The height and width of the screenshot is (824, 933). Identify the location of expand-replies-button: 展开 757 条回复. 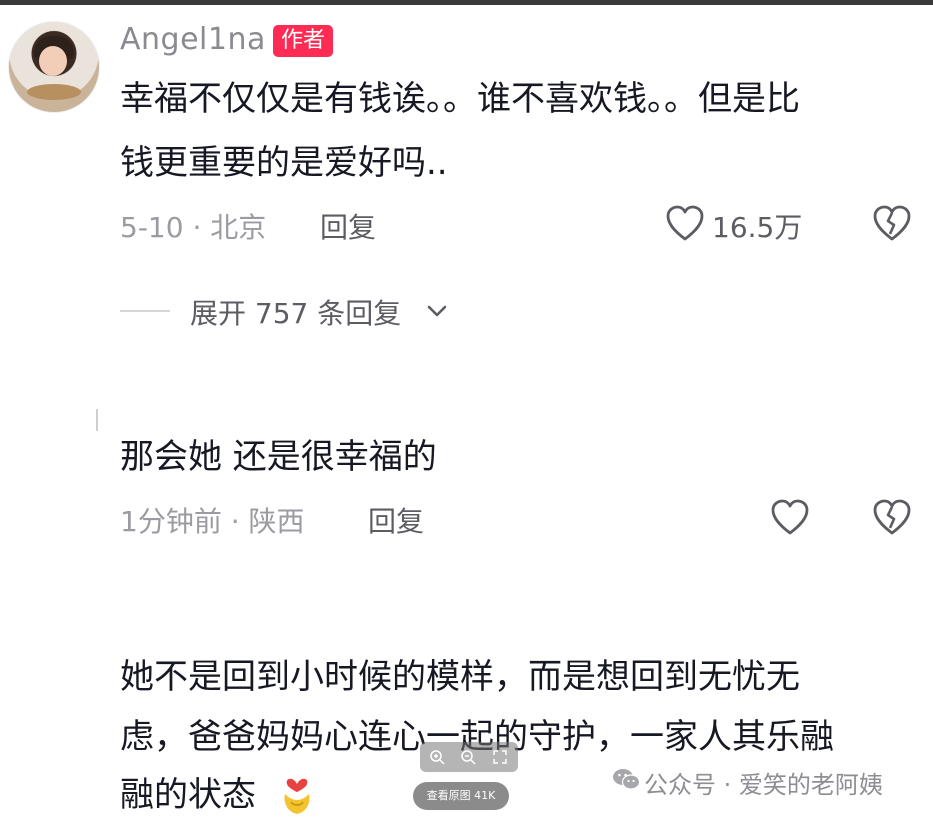
(295, 312).